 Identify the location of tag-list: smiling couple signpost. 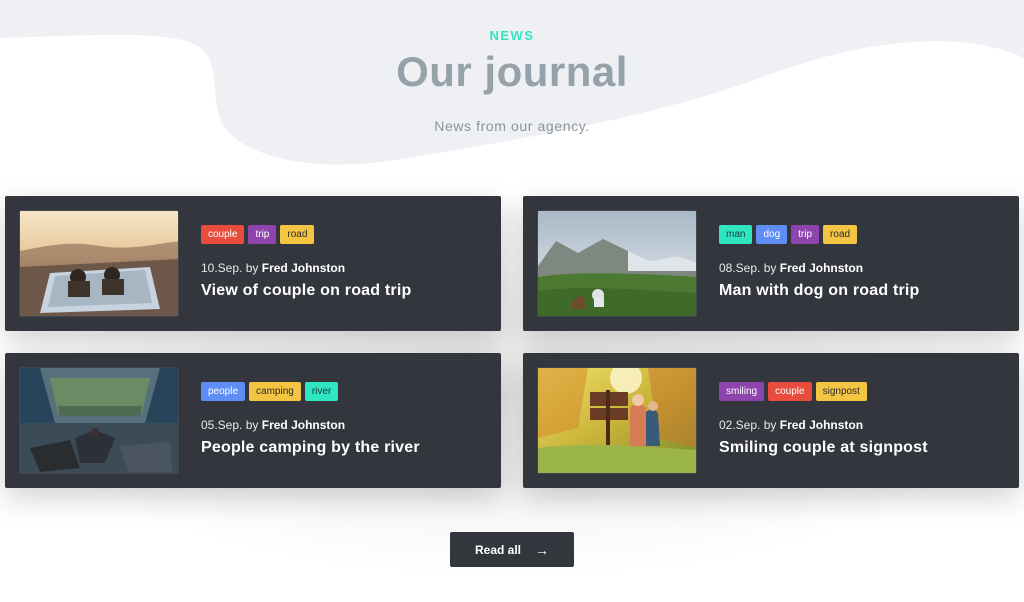
(793, 391).